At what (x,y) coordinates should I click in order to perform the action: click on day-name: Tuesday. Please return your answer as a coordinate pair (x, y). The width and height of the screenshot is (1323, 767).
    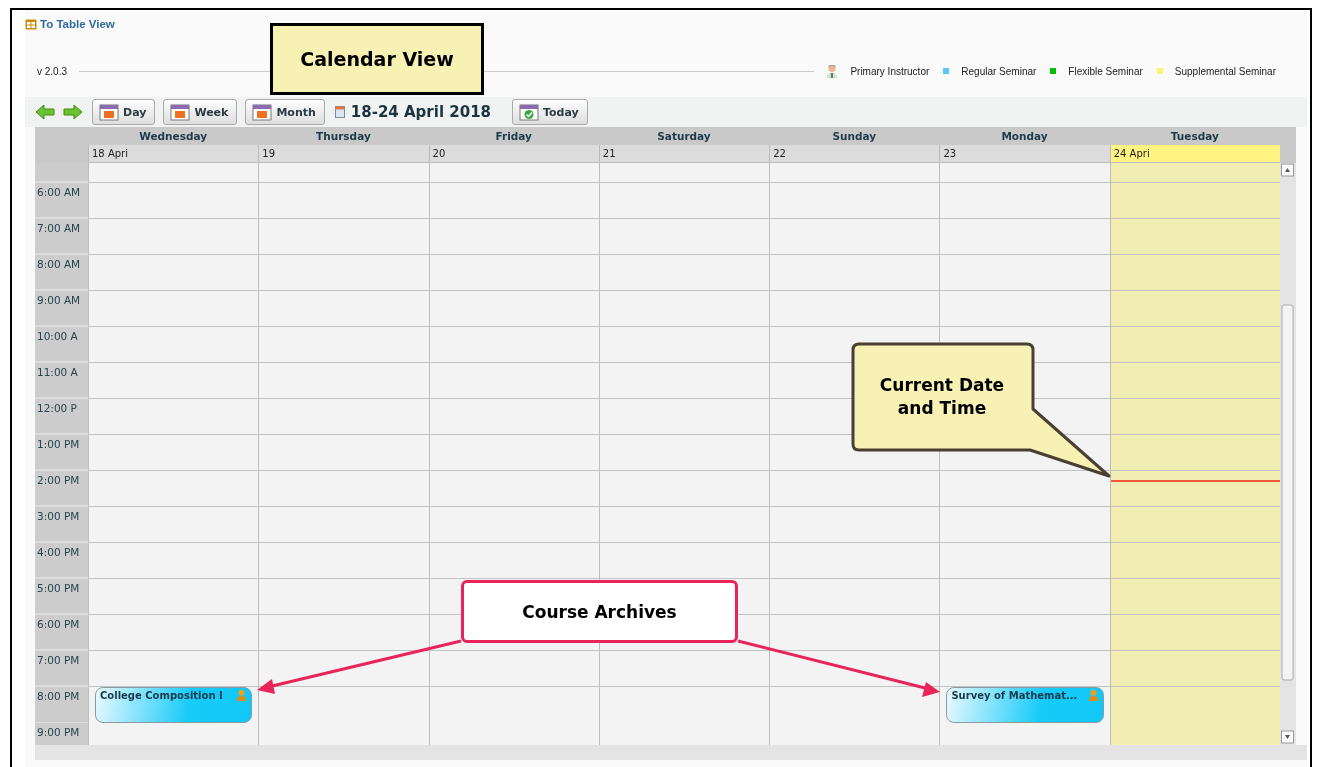
    Looking at the image, I should click on (1194, 136).